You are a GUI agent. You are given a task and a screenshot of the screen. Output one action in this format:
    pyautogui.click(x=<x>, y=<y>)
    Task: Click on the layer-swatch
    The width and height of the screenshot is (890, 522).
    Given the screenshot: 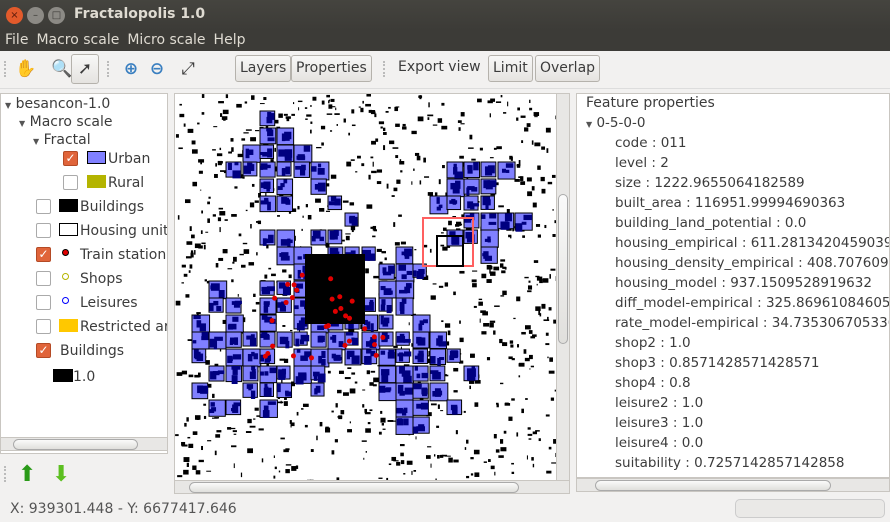 What is the action you would take?
    pyautogui.click(x=68, y=229)
    